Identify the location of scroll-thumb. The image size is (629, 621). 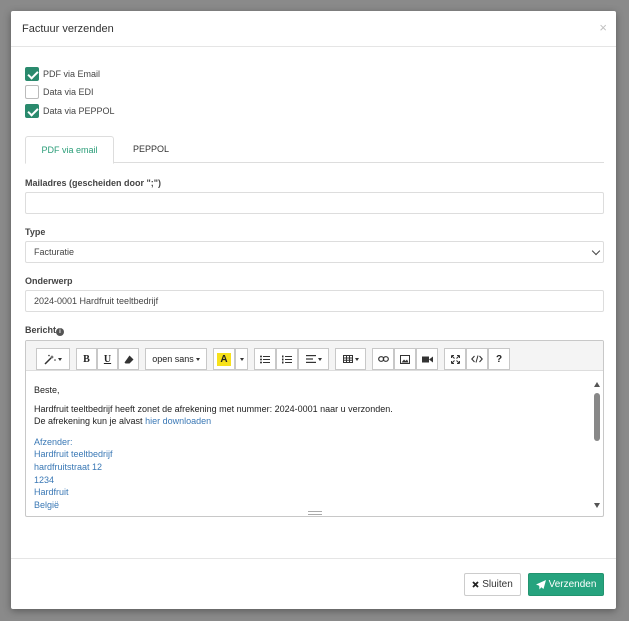
(597, 417).